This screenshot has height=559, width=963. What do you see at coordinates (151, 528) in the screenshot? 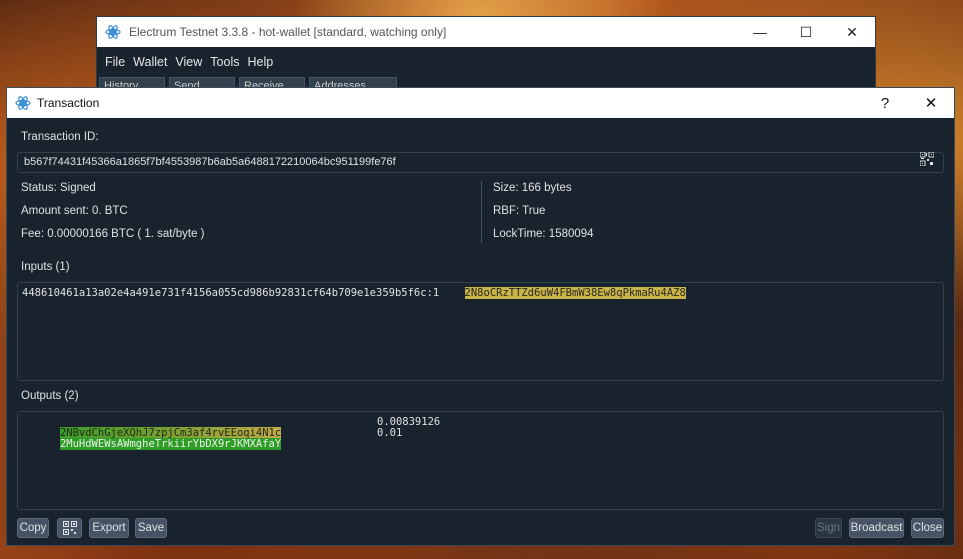
I see `save-button: Save` at bounding box center [151, 528].